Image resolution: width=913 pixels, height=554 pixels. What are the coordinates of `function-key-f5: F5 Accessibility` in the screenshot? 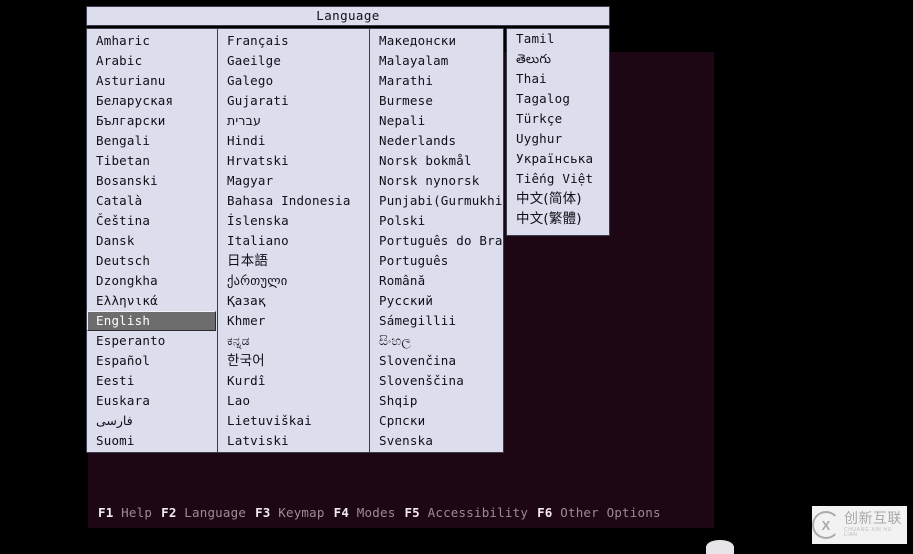 It's located at (466, 512).